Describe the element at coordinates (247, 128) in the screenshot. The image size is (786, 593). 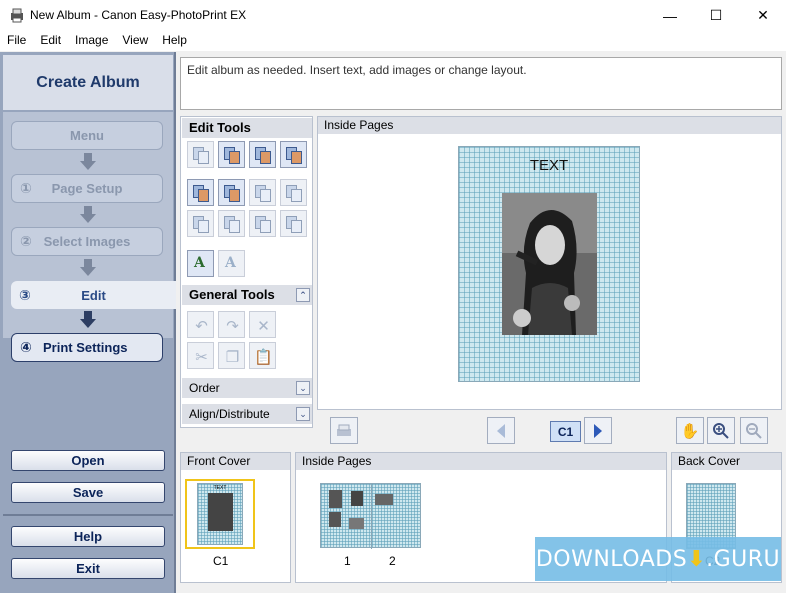
I see `edit-tools-header: Edit Tools` at that location.